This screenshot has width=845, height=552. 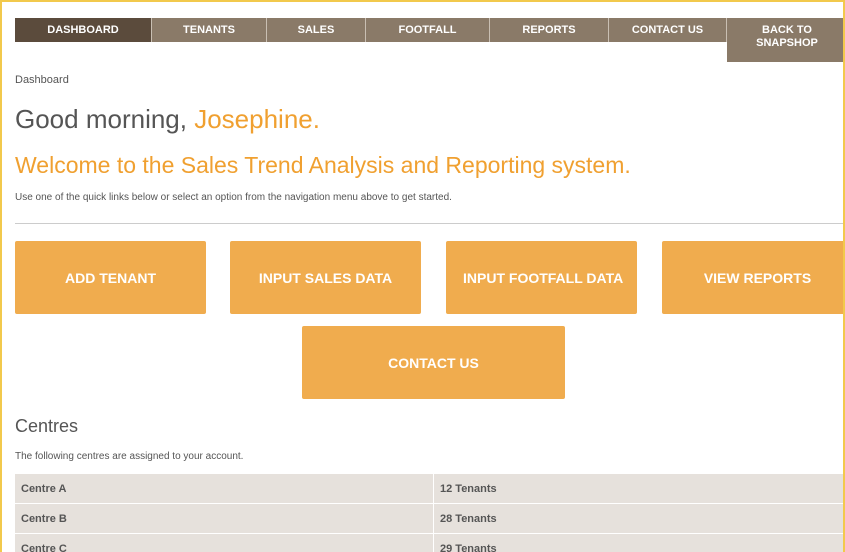 I want to click on nav-reports: REPORTS, so click(x=549, y=30).